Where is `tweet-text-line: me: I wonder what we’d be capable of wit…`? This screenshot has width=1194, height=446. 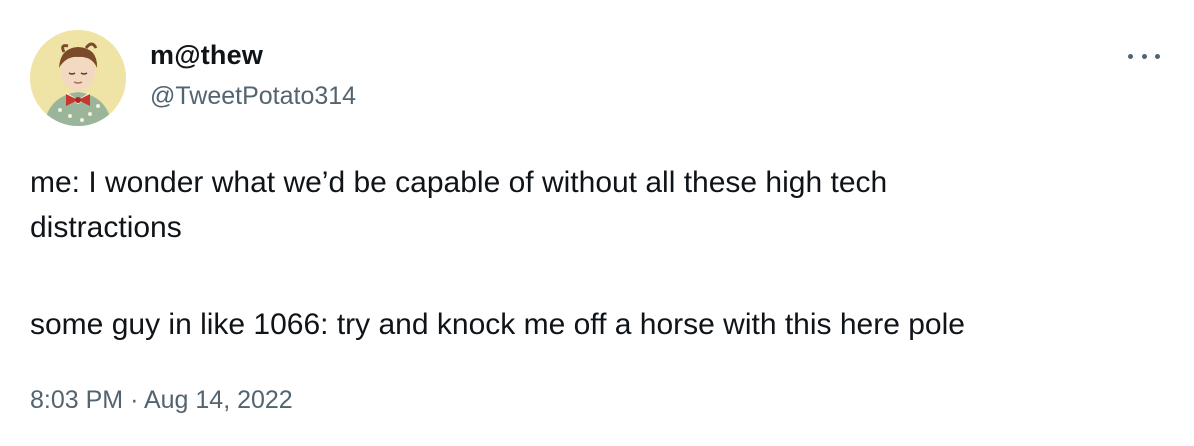
tweet-text-line: me: I wonder what we’d be capable of wit… is located at coordinates (459, 182).